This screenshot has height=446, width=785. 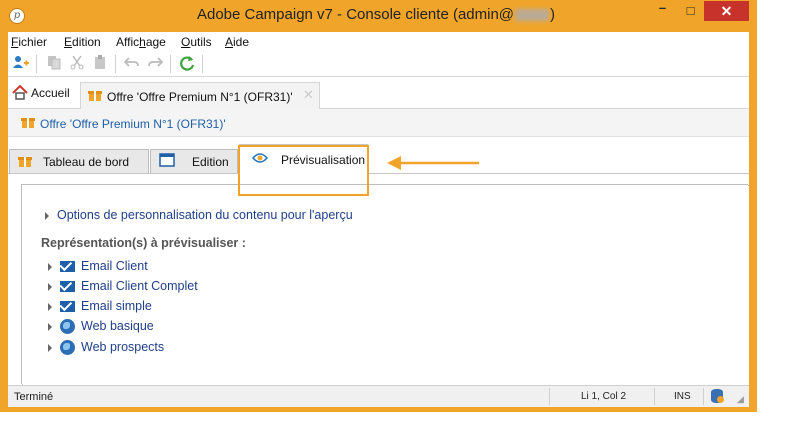 I want to click on tab-offre: Offre 'Offre Premium N°1 (OFR31)' ✕, so click(x=200, y=95).